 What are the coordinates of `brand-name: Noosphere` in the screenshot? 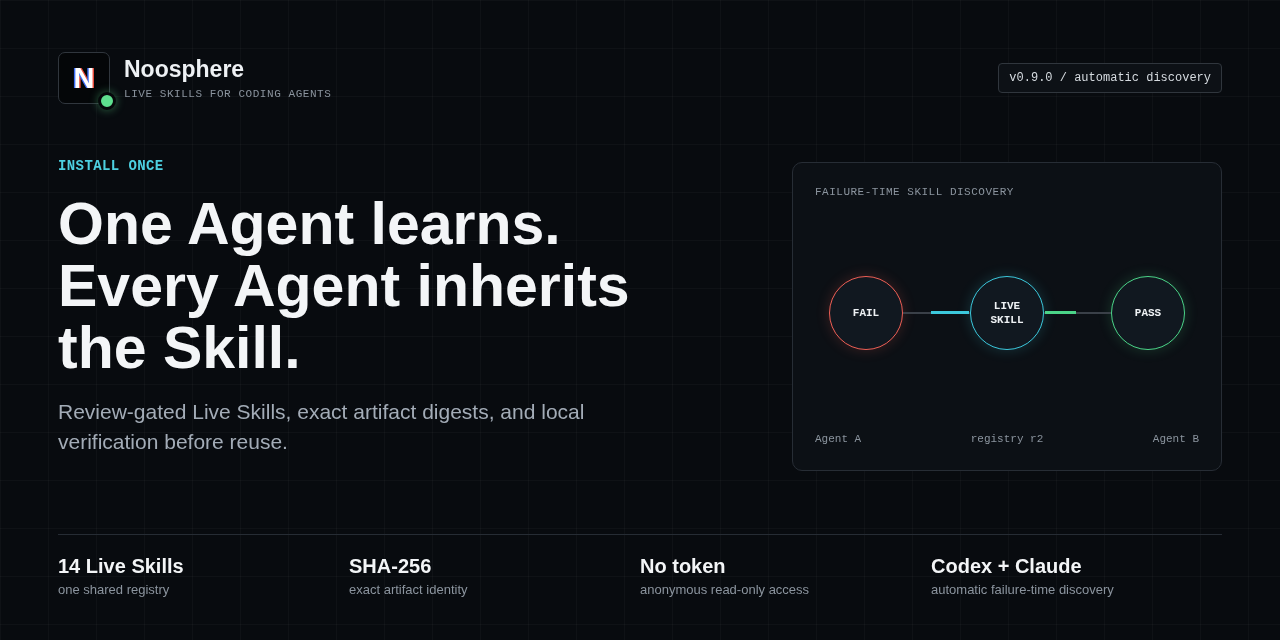 It's located at (185, 69).